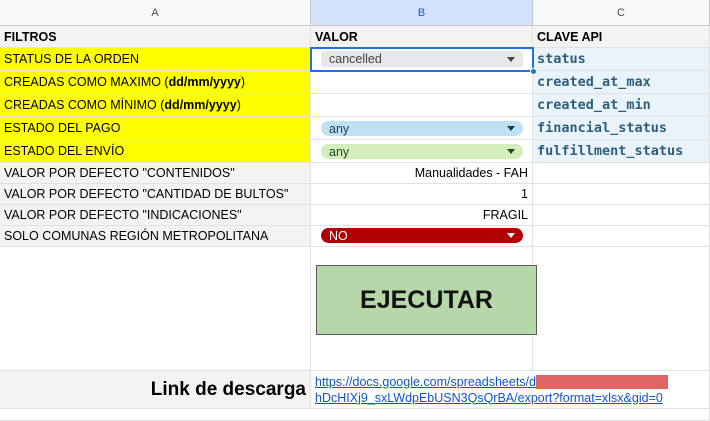 This screenshot has width=710, height=421. I want to click on filter-label-created-min: CREADAS COMO MÍNIMO (dd/mm/yyyy), so click(155, 105).